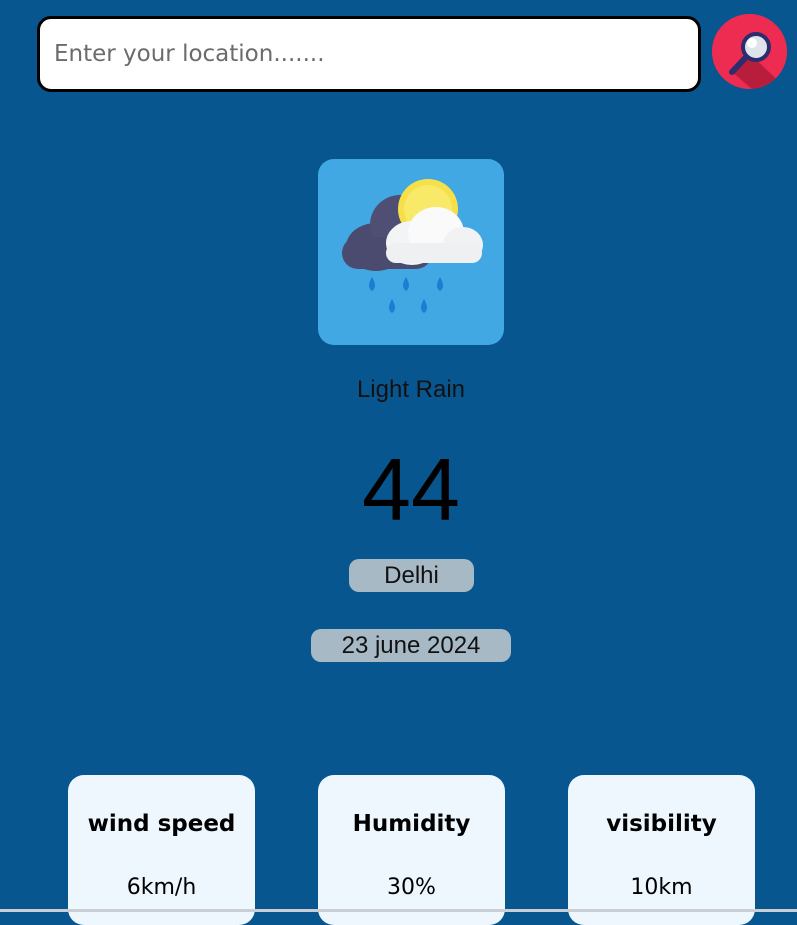  Describe the element at coordinates (411, 850) in the screenshot. I see `humidity-card: Humidity 30%` at that location.